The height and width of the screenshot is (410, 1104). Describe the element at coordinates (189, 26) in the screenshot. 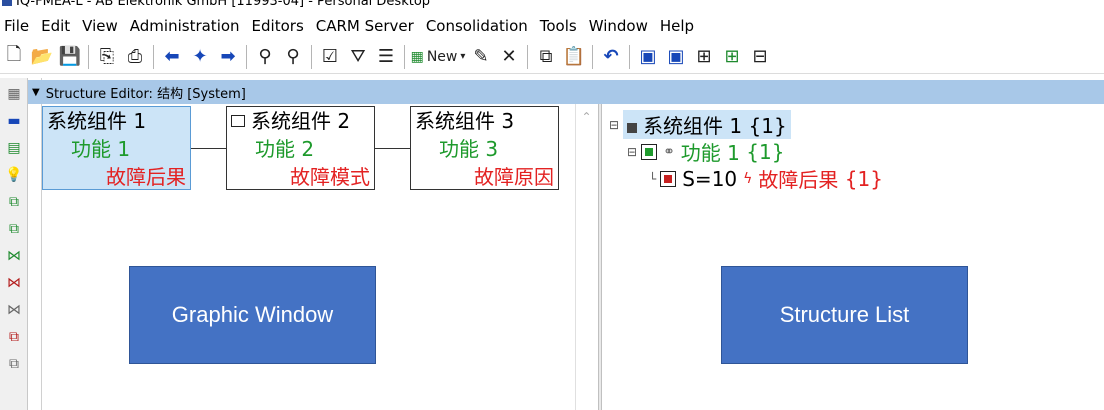

I see `menu-administration: Administration` at that location.